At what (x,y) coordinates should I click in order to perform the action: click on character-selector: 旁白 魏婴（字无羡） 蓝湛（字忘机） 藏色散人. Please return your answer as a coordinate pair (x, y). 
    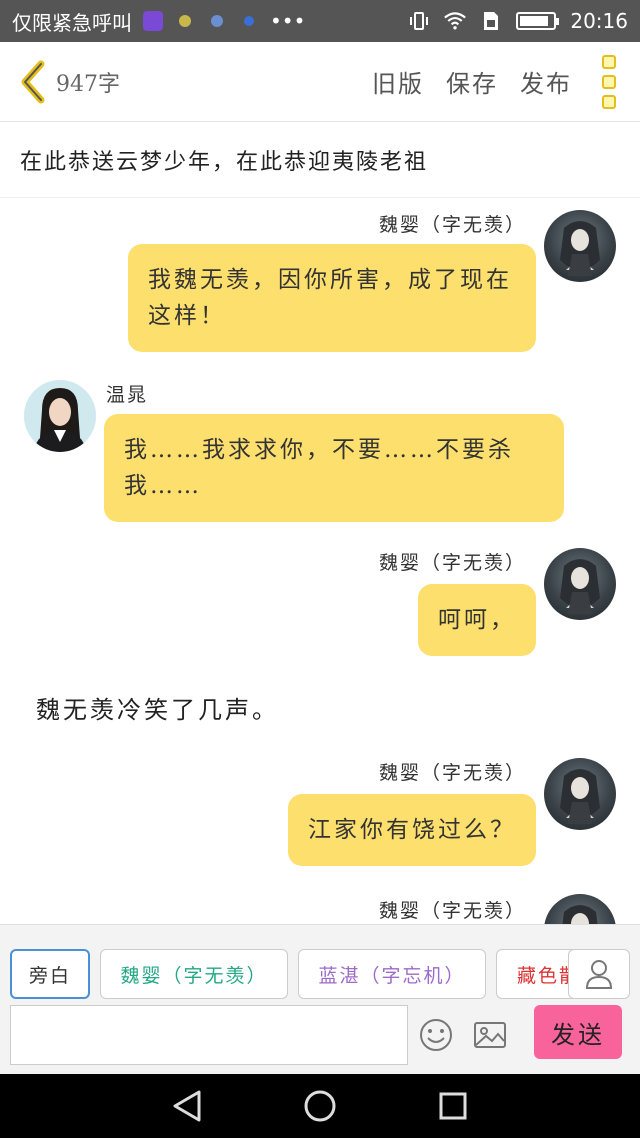
    Looking at the image, I should click on (313, 974).